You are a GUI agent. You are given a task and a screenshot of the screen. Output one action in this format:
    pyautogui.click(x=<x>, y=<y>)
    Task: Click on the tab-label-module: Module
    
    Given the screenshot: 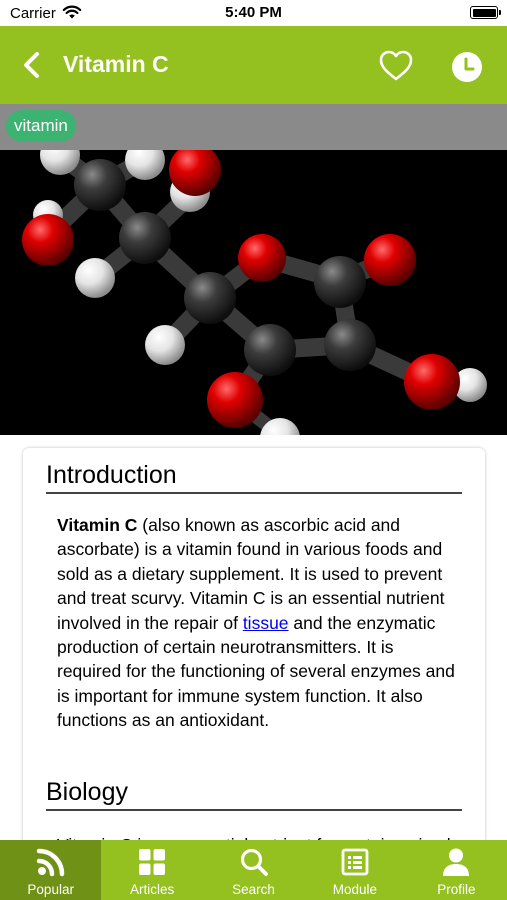 What is the action you would take?
    pyautogui.click(x=355, y=889)
    